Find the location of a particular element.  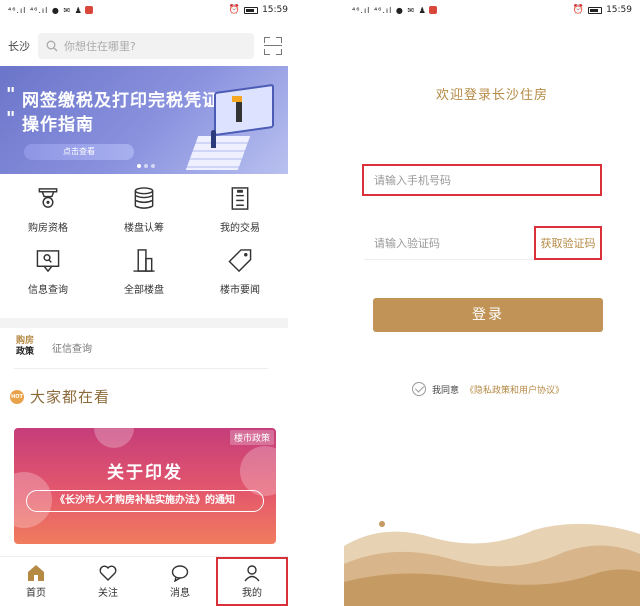

nav-messages: 消息 is located at coordinates (180, 581).